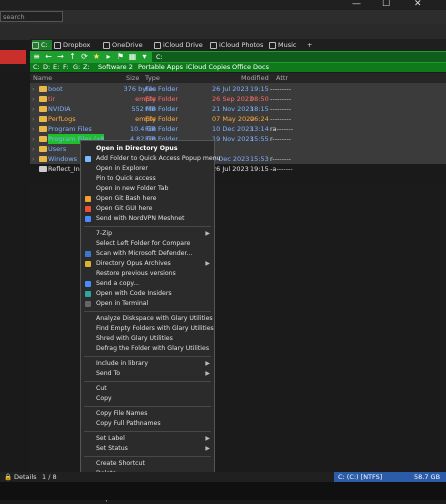  I want to click on menu-item: Include in library ▶, so click(147, 364).